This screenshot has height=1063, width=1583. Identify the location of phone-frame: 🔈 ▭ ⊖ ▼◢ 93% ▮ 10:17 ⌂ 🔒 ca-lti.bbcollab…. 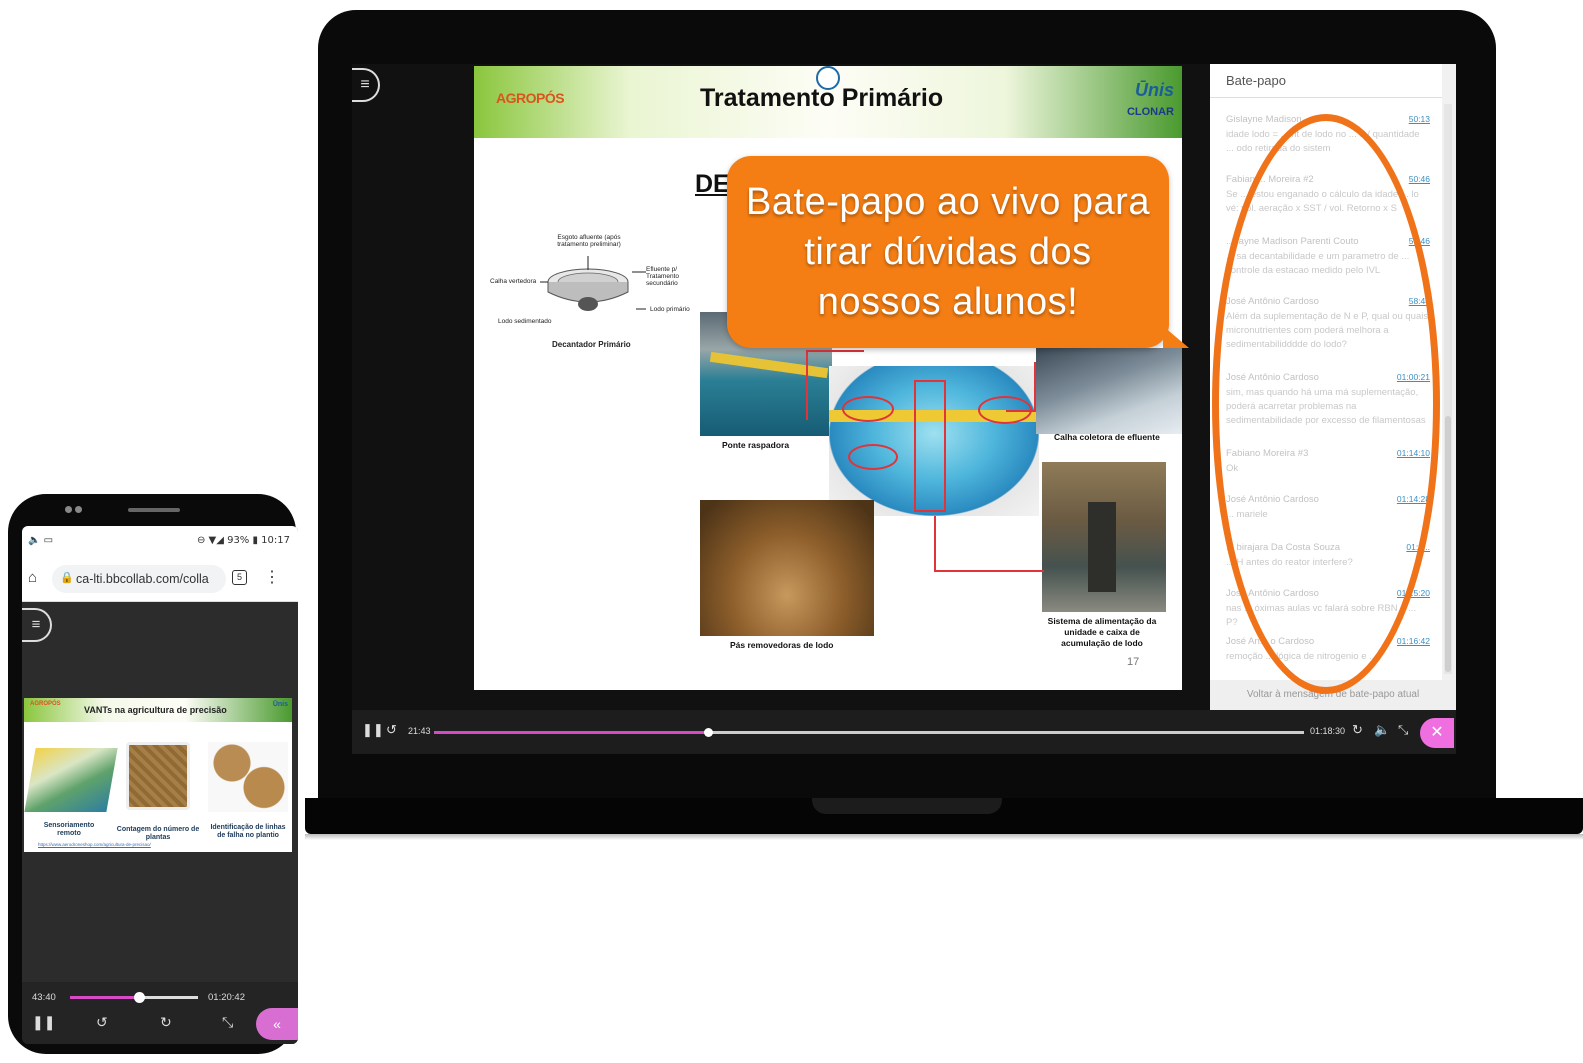
(153, 774).